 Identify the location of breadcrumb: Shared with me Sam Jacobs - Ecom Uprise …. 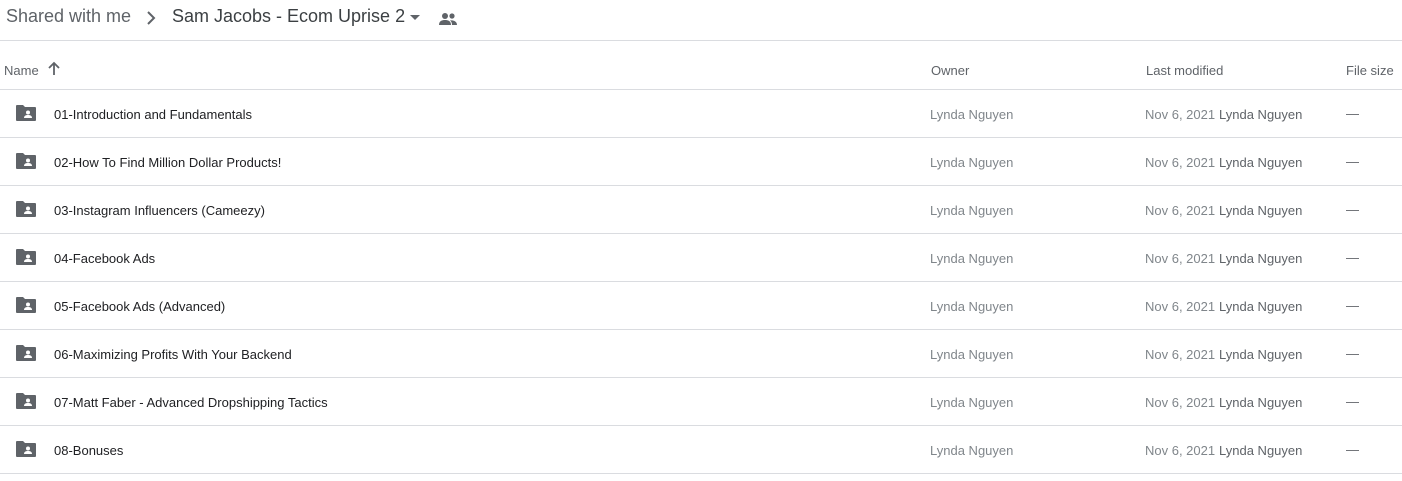
(701, 20).